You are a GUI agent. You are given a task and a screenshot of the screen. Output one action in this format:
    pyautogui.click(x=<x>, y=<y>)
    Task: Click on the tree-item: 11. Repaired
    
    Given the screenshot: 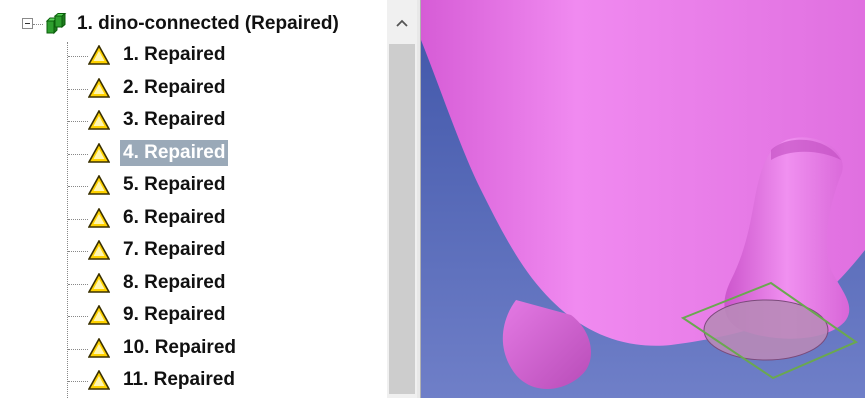 What is the action you would take?
    pyautogui.click(x=228, y=382)
    